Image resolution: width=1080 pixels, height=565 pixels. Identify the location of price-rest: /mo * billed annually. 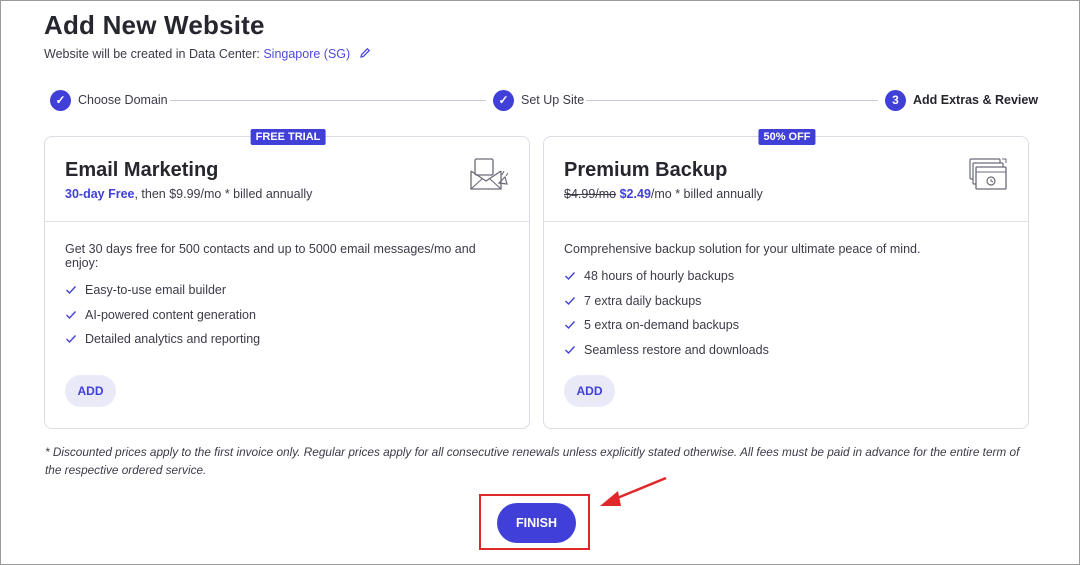
(706, 194).